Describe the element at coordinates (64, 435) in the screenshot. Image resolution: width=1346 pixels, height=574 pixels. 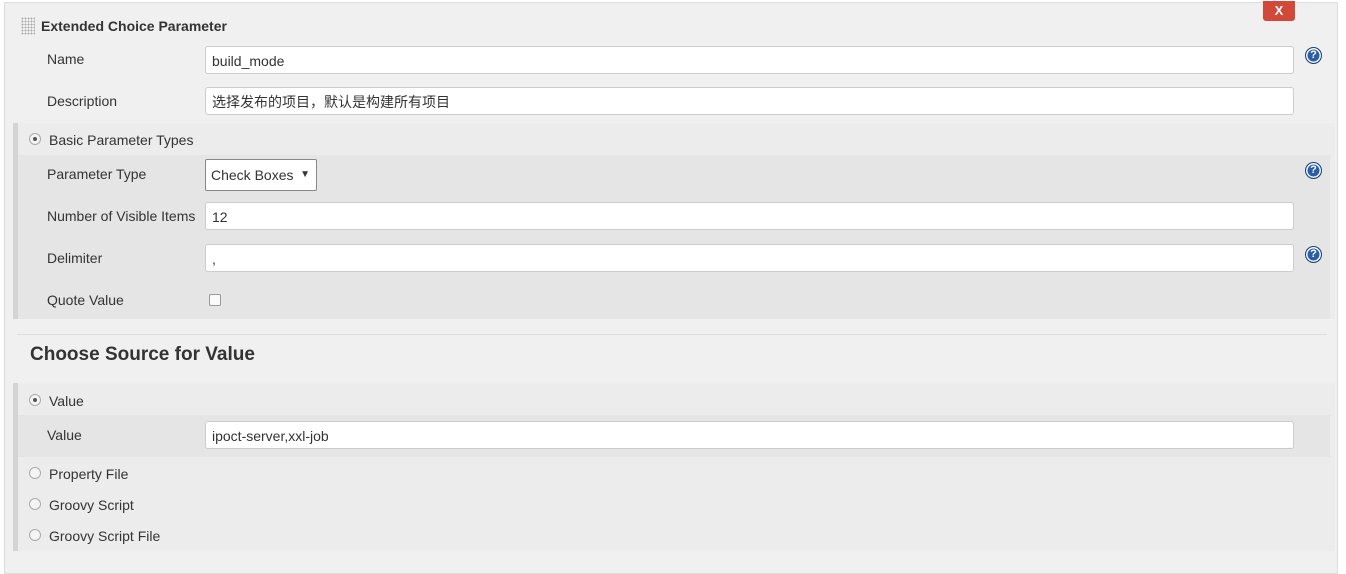
I see `value-label: Value` at that location.